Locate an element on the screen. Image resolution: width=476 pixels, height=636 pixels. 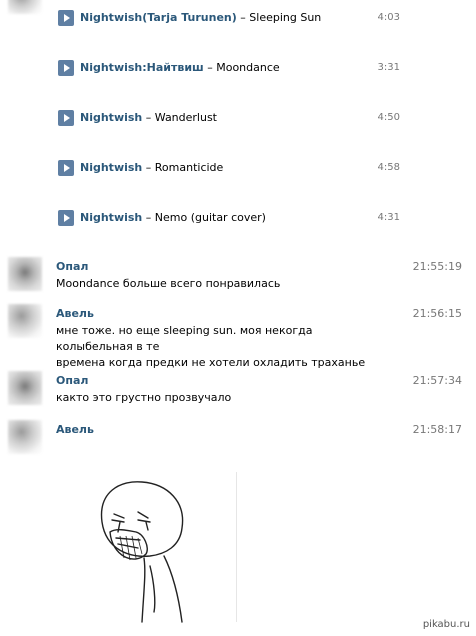
track-duration: 4:31 is located at coordinates (388, 217).